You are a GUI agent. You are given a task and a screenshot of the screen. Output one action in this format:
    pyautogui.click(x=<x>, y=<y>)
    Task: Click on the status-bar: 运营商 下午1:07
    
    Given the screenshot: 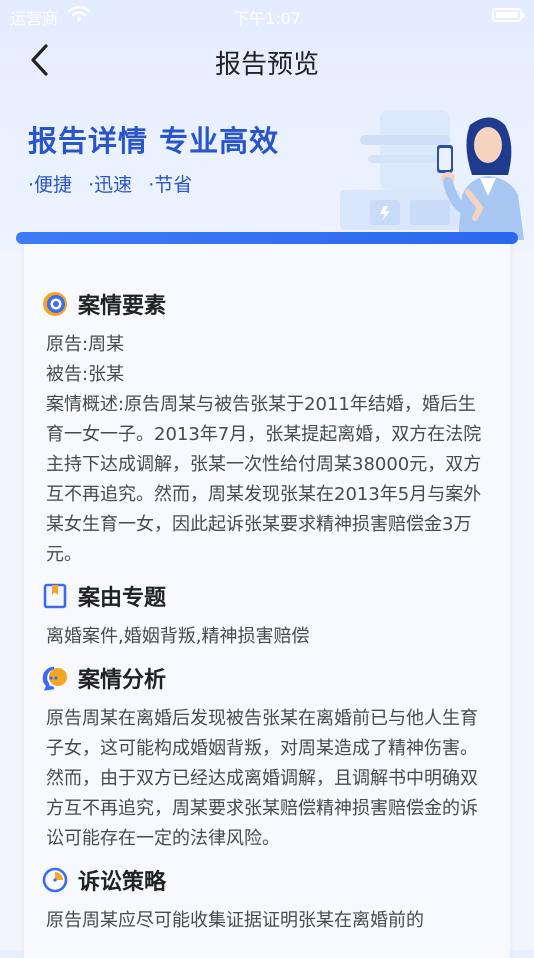 What is the action you would take?
    pyautogui.click(x=267, y=15)
    